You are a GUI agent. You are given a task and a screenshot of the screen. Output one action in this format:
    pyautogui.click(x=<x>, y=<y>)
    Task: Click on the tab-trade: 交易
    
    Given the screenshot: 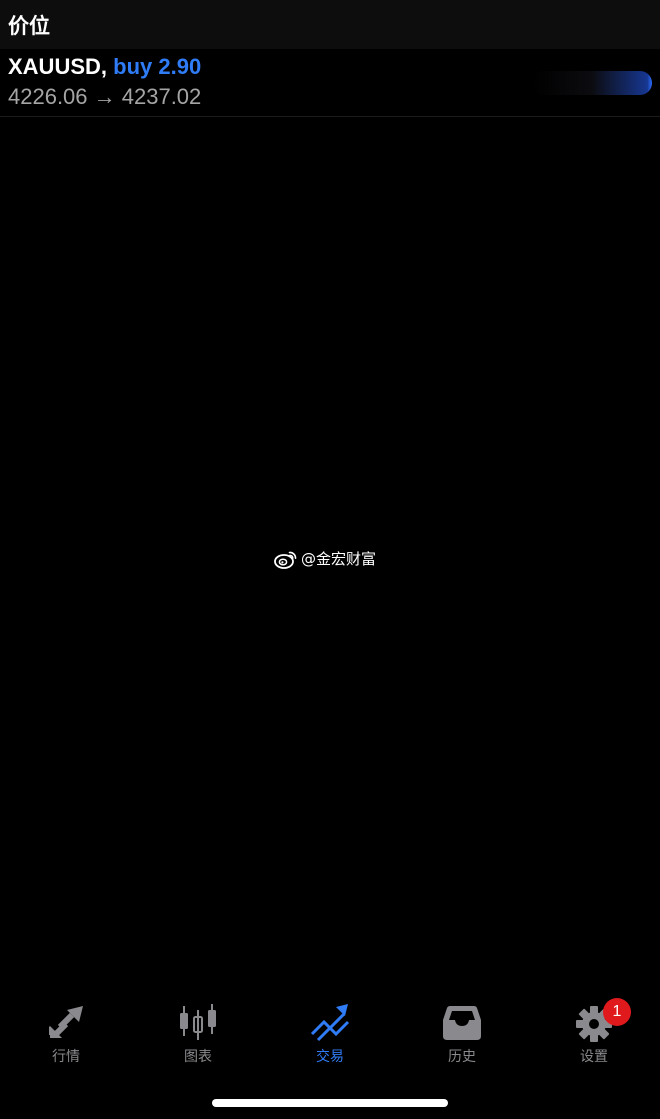 What is the action you would take?
    pyautogui.click(x=330, y=1036)
    